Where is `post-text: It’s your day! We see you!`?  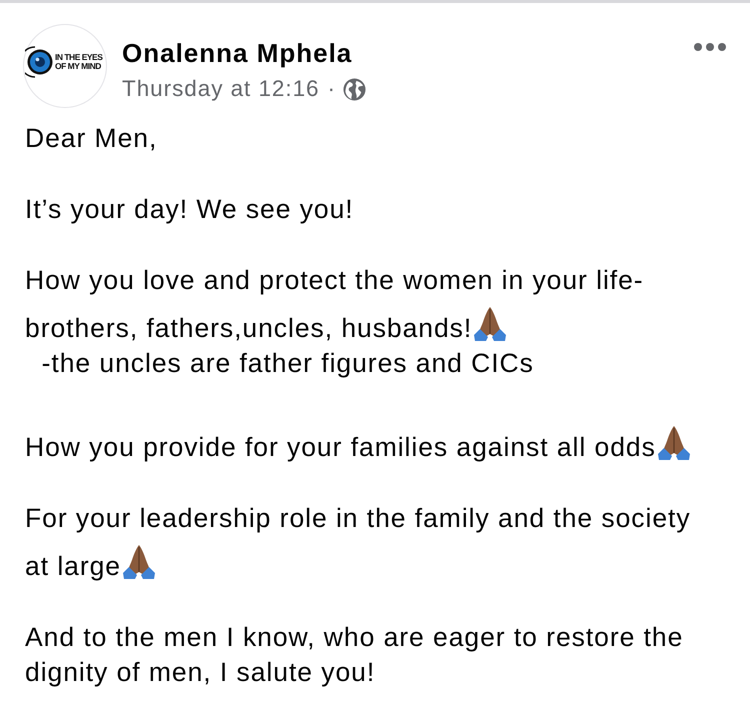
post-text: It’s your day! We see you! is located at coordinates (189, 209).